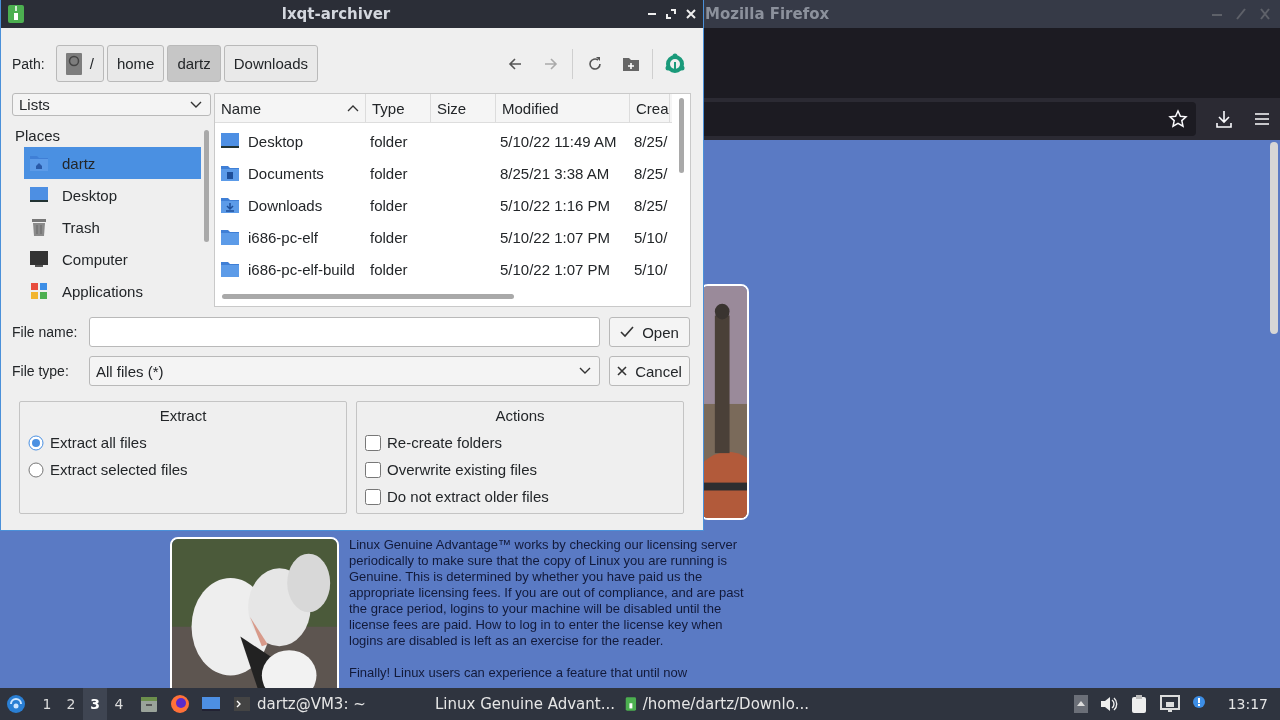 This screenshot has width=1280, height=720. I want to click on desktop-switch: 1, so click(47, 704).